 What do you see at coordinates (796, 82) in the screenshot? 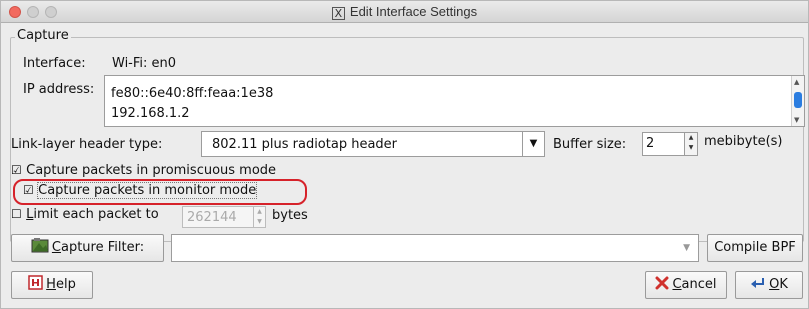
I see `scroll-up-icon: ▲` at bounding box center [796, 82].